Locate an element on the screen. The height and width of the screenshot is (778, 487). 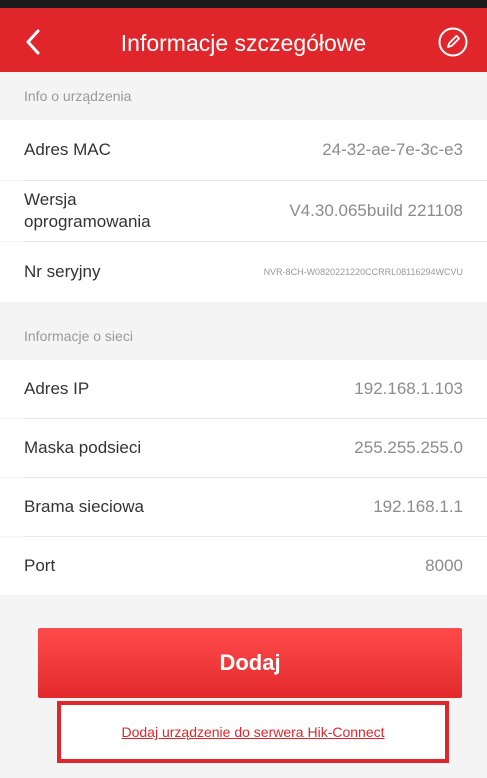
ip-address-label: Adres IP is located at coordinates (57, 388).